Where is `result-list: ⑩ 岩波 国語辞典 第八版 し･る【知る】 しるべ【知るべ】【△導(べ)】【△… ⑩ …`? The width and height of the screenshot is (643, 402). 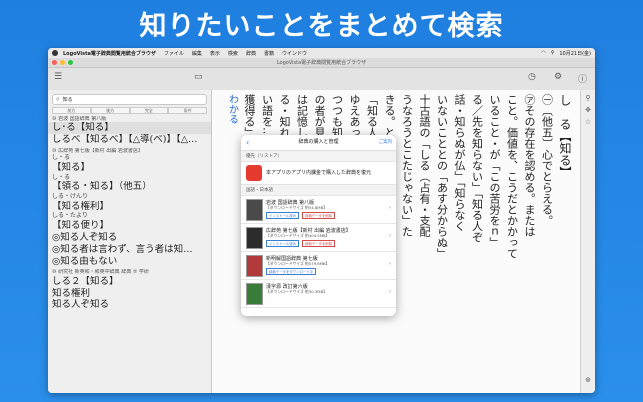 result-list: ⑩ 岩波 国語辞典 第八版 し･る【知る】 しるべ【知るべ】【△導(べ)】【△… ⑩ … is located at coordinates (129, 213).